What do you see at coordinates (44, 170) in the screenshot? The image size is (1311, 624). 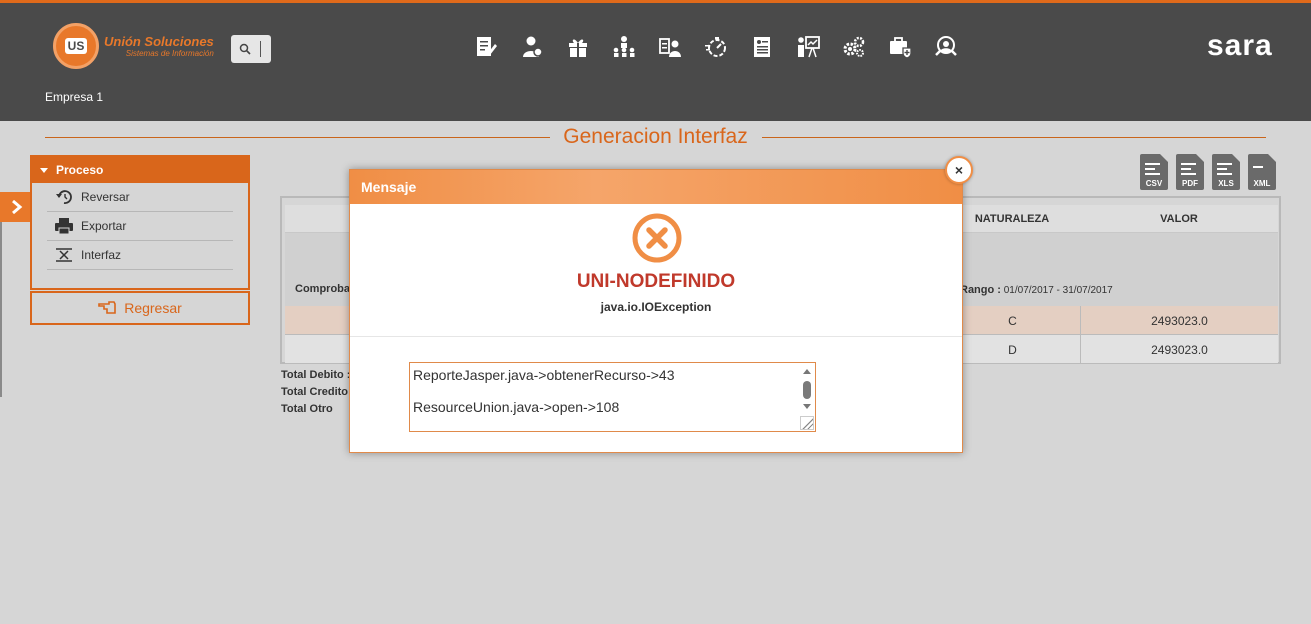 I see `caret-down-icon` at bounding box center [44, 170].